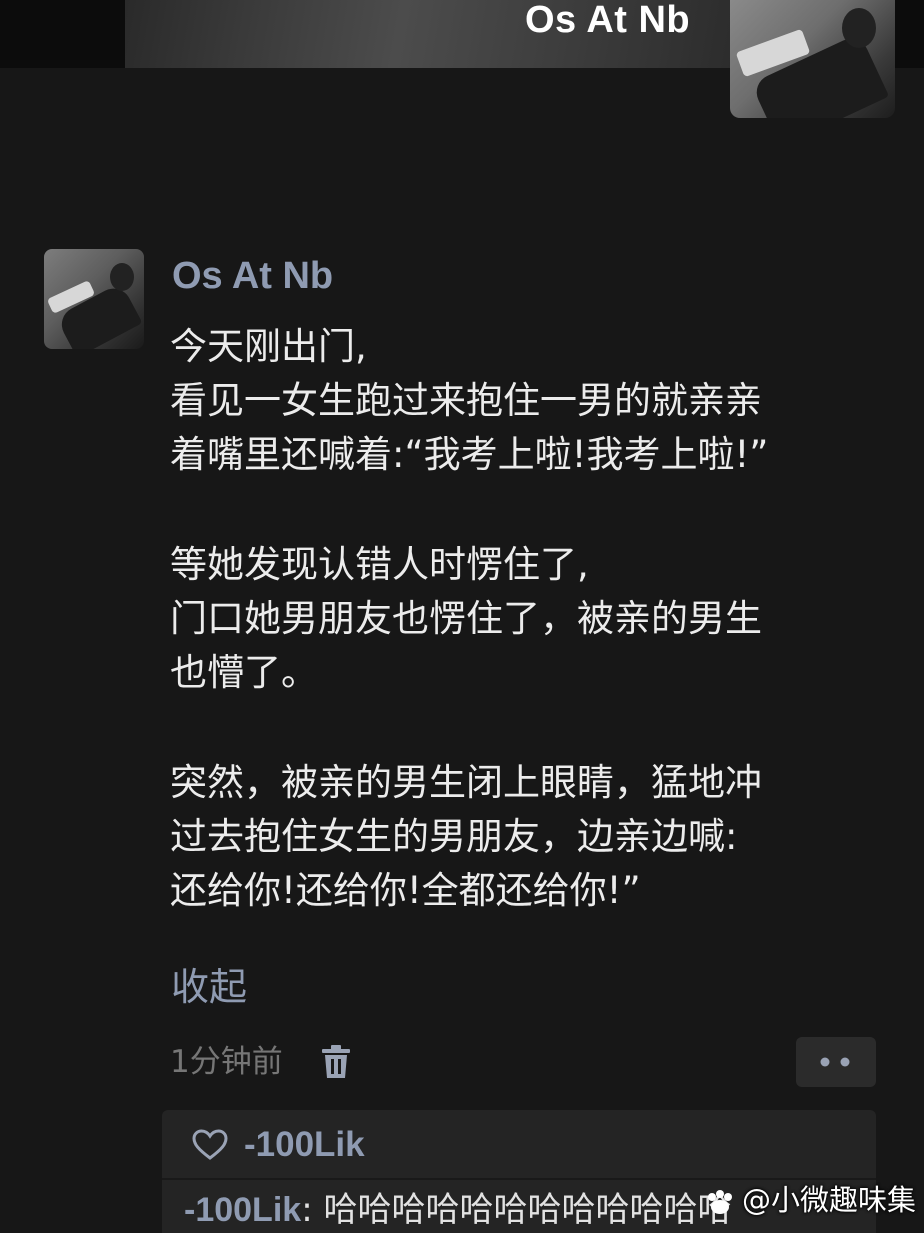  What do you see at coordinates (209, 987) in the screenshot?
I see `collapse-link: 收起` at bounding box center [209, 987].